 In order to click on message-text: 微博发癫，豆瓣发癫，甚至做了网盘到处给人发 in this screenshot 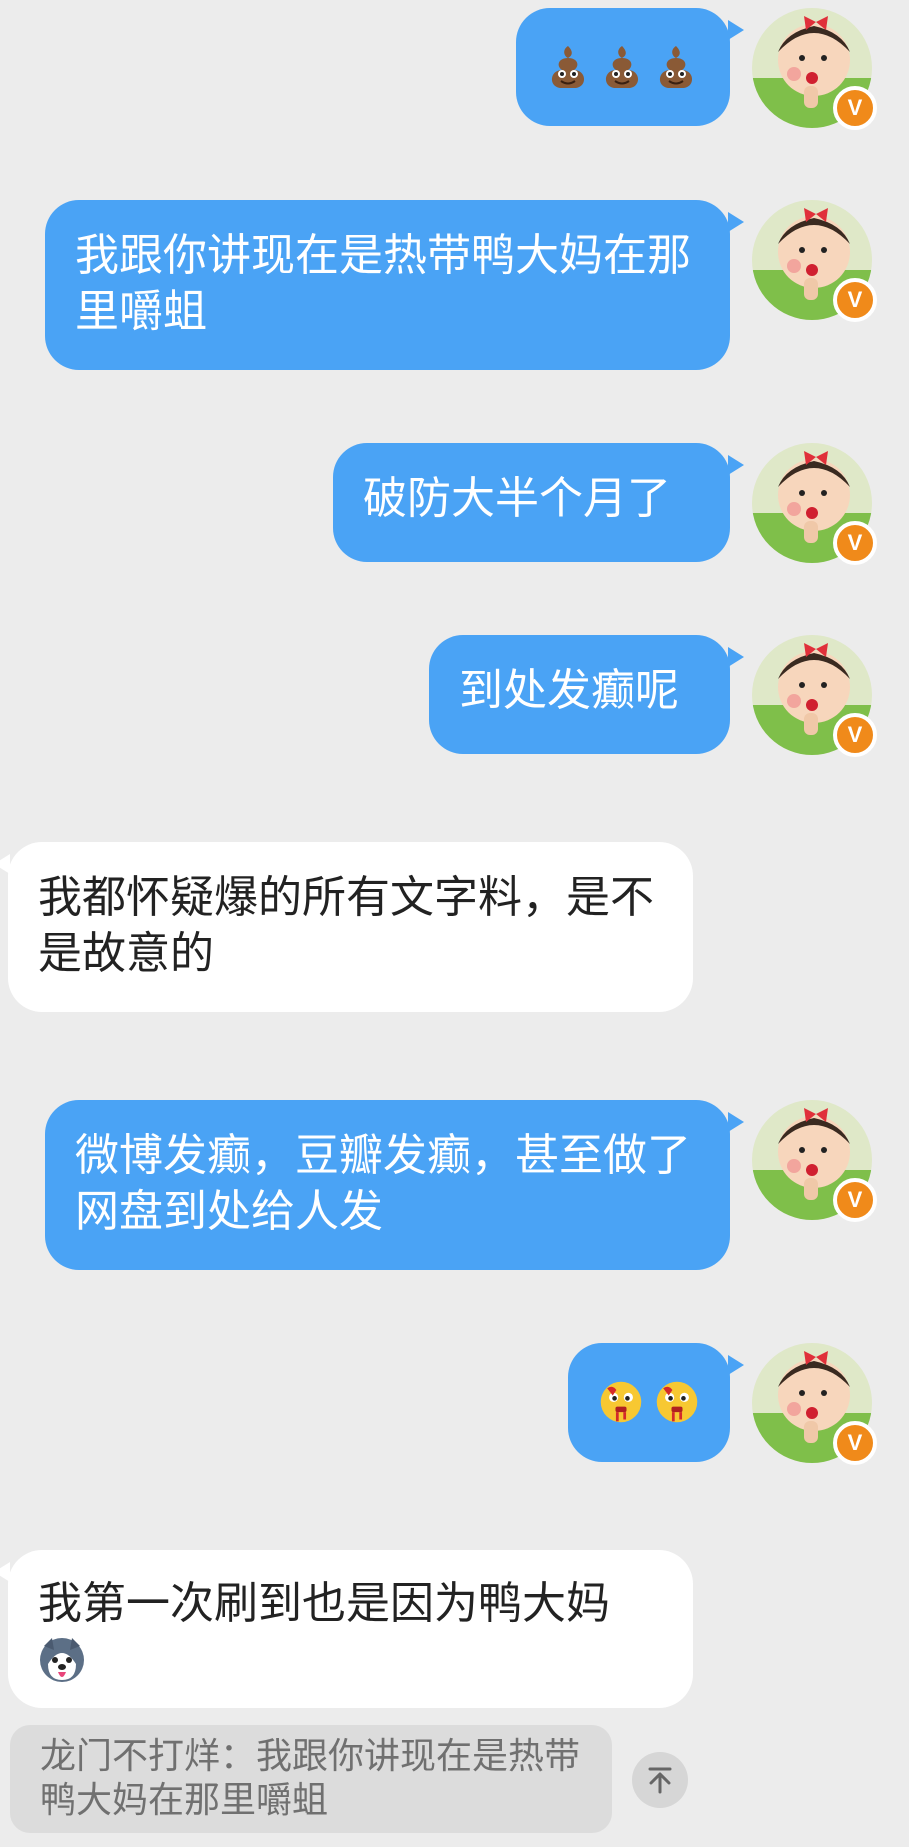, I will do `click(383, 1183)`.